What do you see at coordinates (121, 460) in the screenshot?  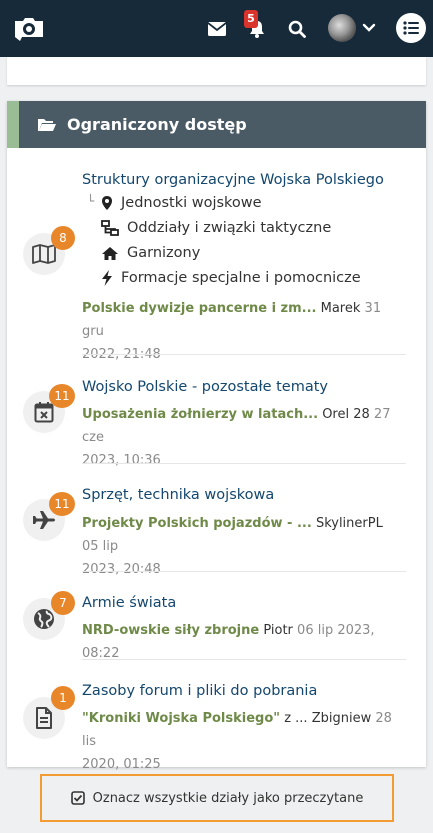 I see `last-post-date-cont: 2023, 10:36` at bounding box center [121, 460].